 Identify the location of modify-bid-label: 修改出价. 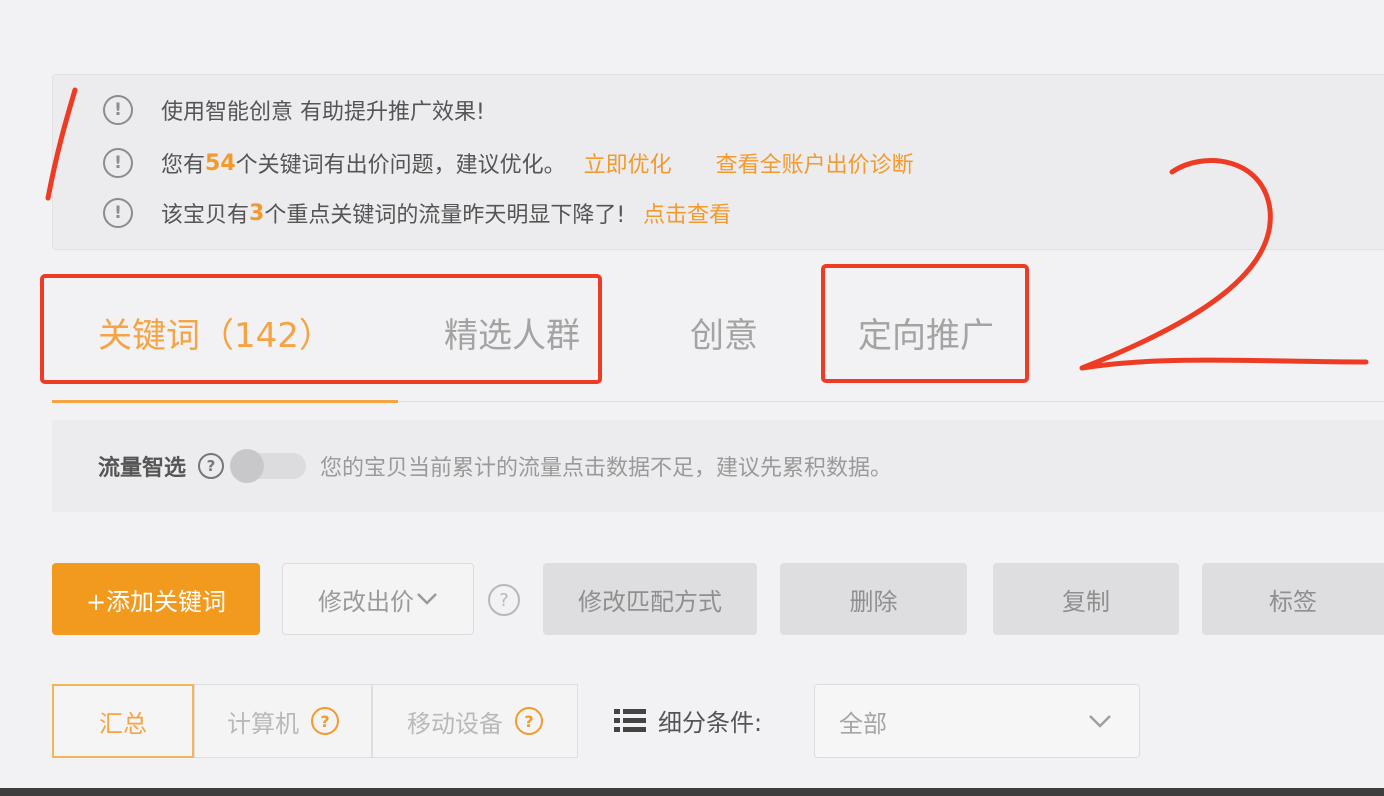
(366, 601).